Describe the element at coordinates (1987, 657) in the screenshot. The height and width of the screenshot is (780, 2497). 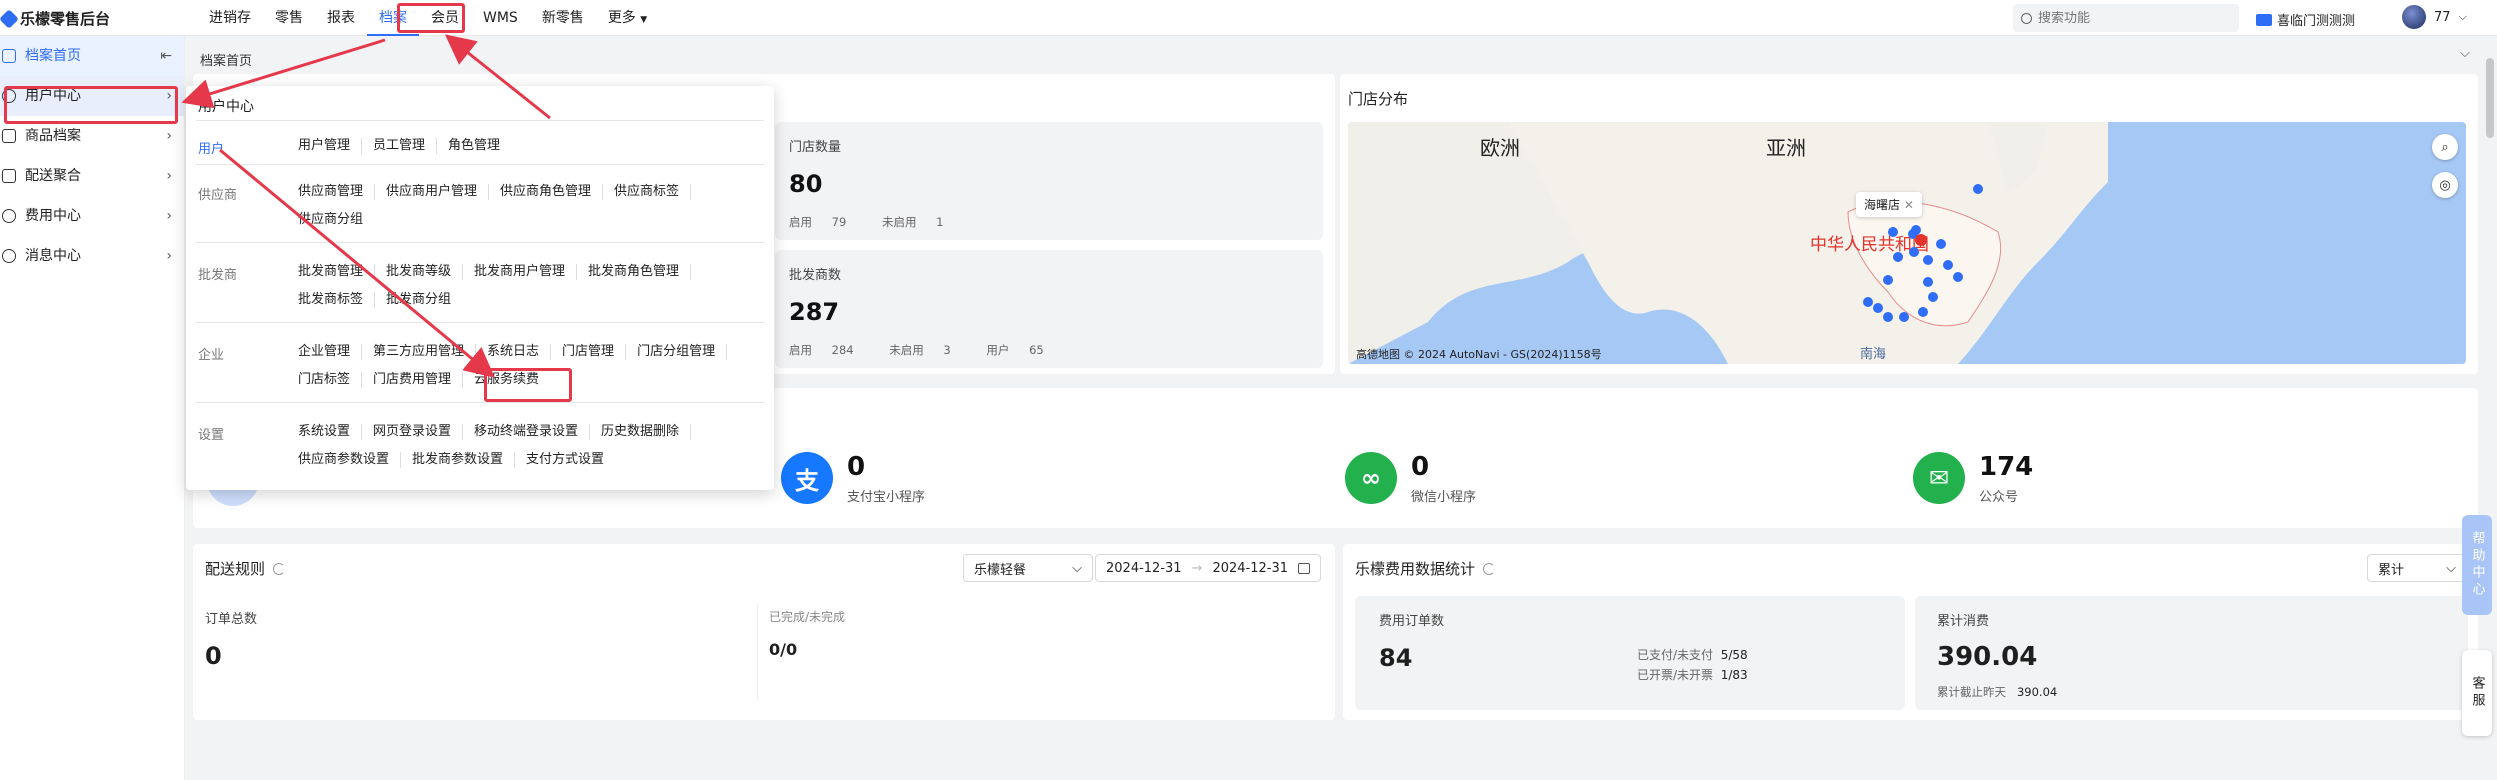
I see `fee-total-value: 390.04` at that location.